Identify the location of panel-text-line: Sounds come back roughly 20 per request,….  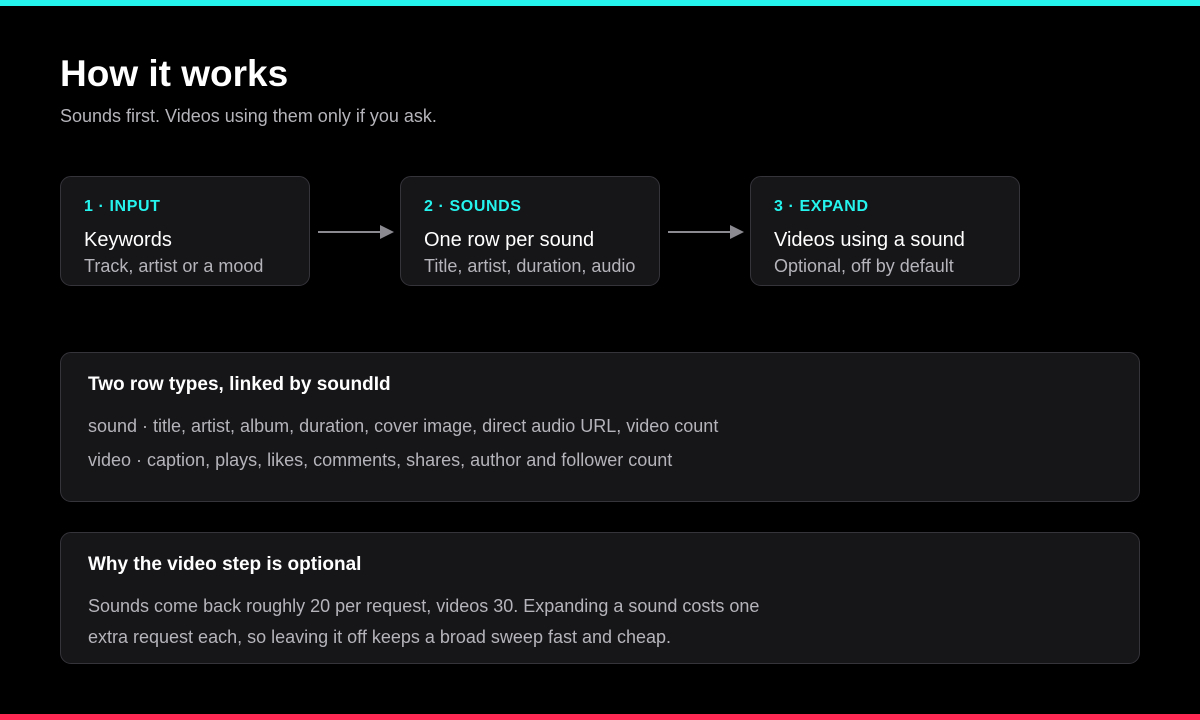
(424, 606).